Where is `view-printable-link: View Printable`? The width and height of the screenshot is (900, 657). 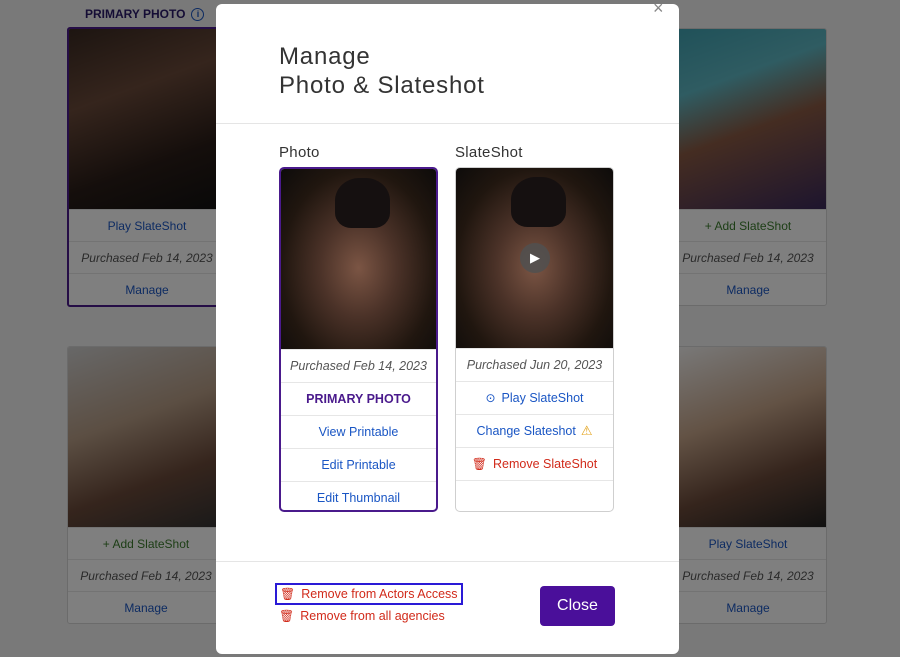
view-printable-link: View Printable is located at coordinates (358, 431).